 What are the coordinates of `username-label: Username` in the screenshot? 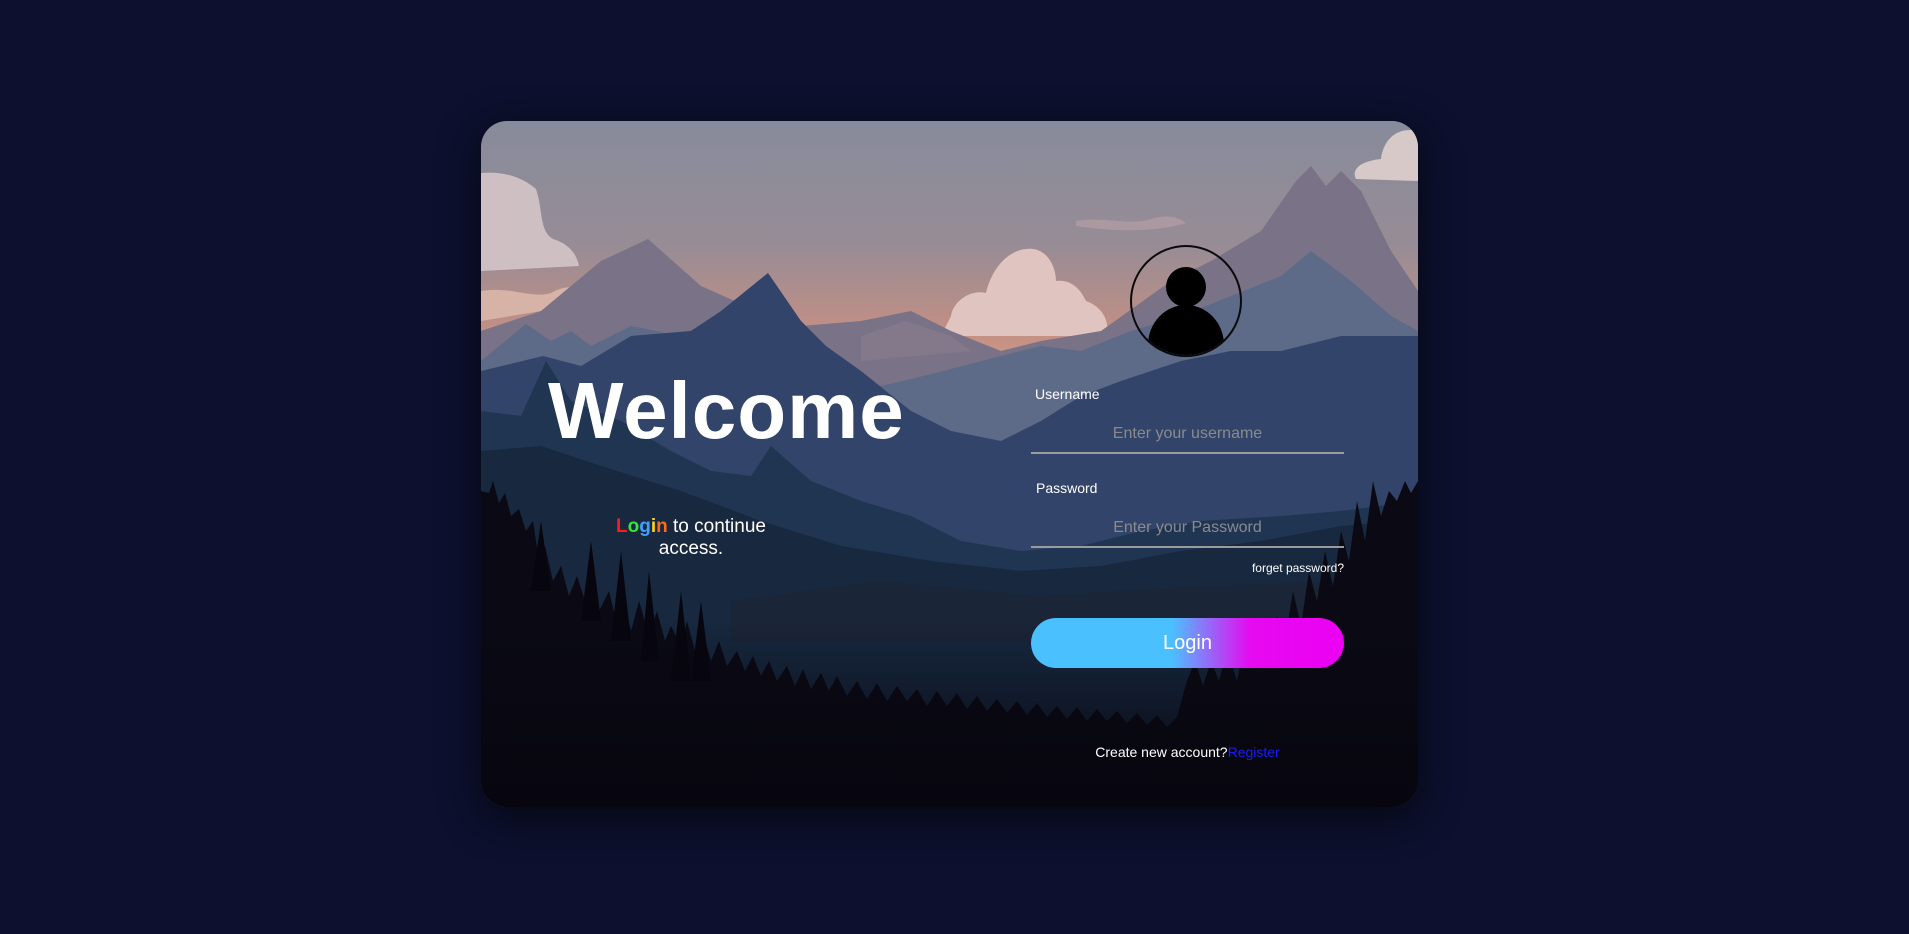 It's located at (1067, 394).